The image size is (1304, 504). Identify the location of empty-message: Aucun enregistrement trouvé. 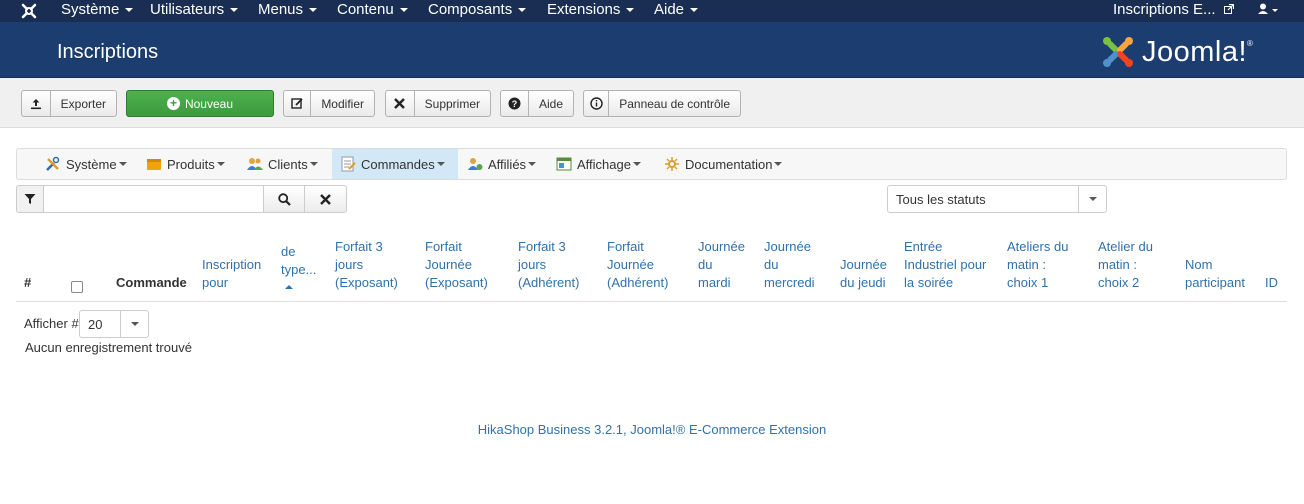
(108, 347).